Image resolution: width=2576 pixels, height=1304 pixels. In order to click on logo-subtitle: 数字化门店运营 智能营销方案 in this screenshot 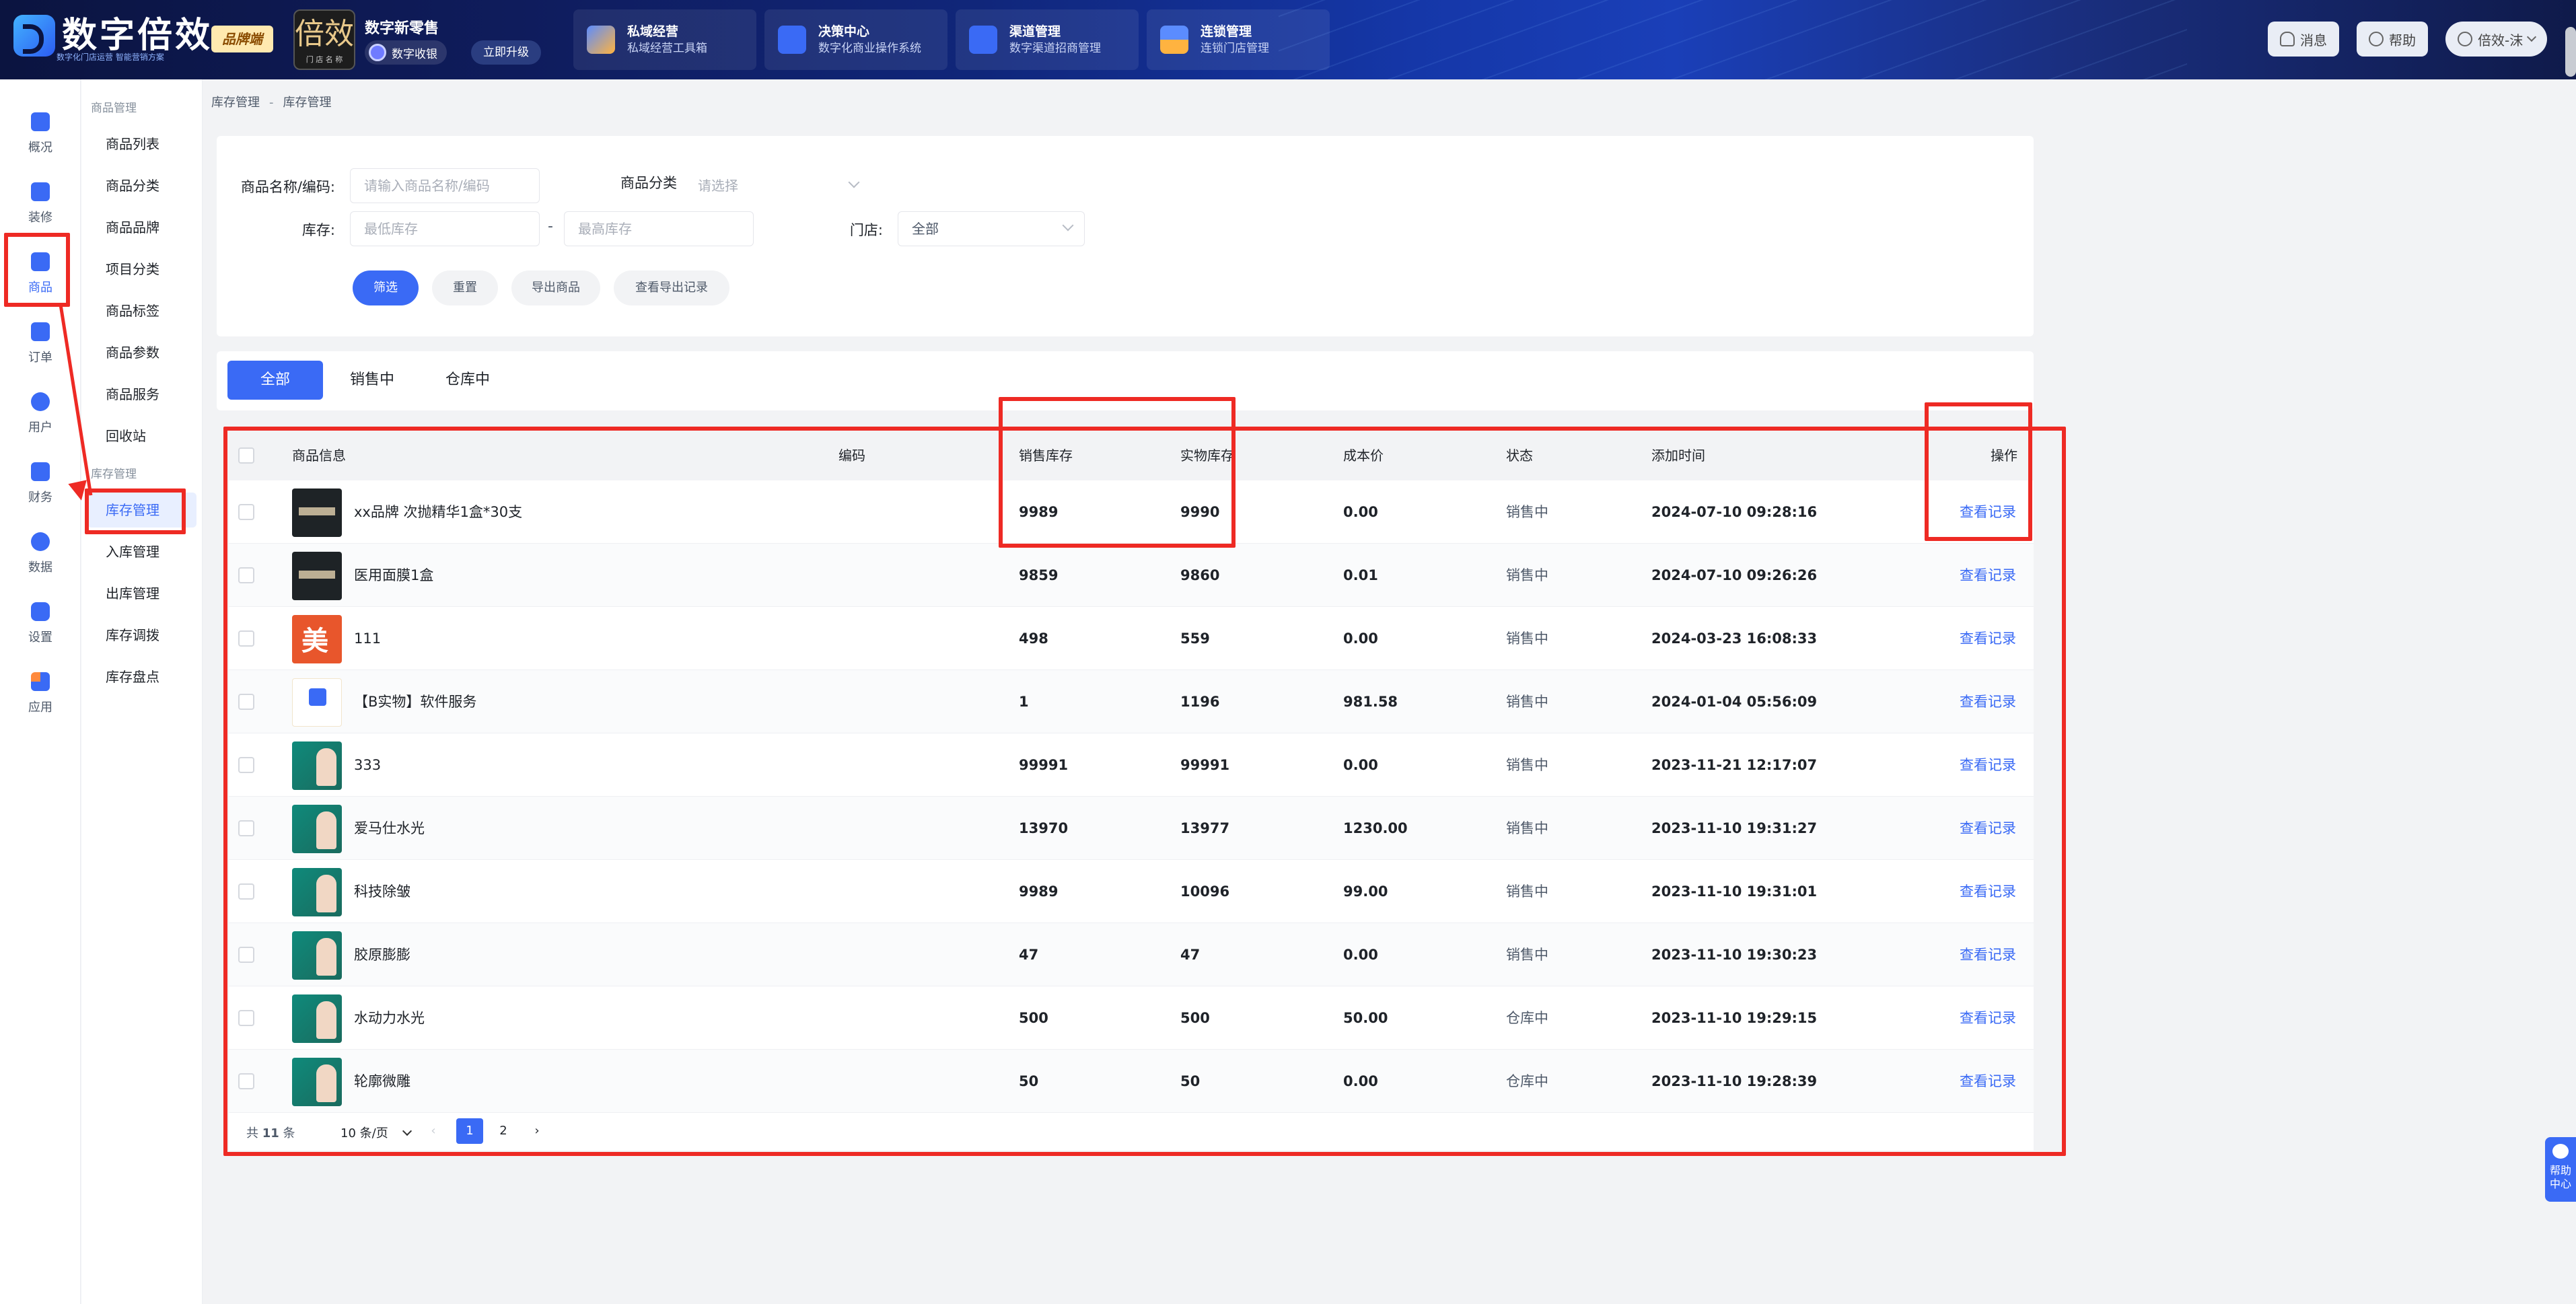, I will do `click(110, 57)`.